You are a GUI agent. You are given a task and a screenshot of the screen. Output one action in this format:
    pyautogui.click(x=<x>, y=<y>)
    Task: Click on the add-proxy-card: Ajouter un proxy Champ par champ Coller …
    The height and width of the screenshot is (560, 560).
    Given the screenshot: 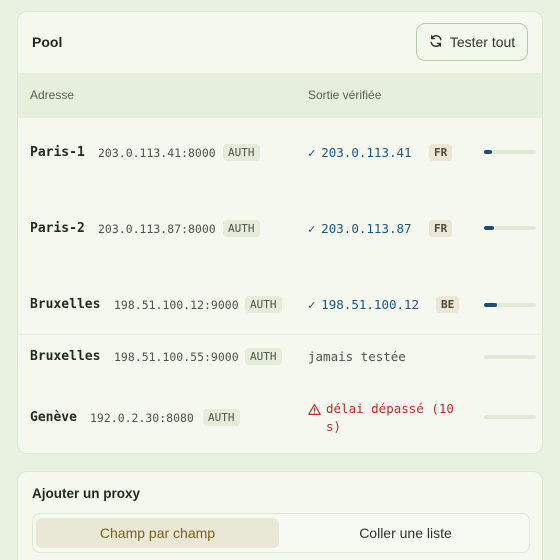 What is the action you would take?
    pyautogui.click(x=280, y=515)
    